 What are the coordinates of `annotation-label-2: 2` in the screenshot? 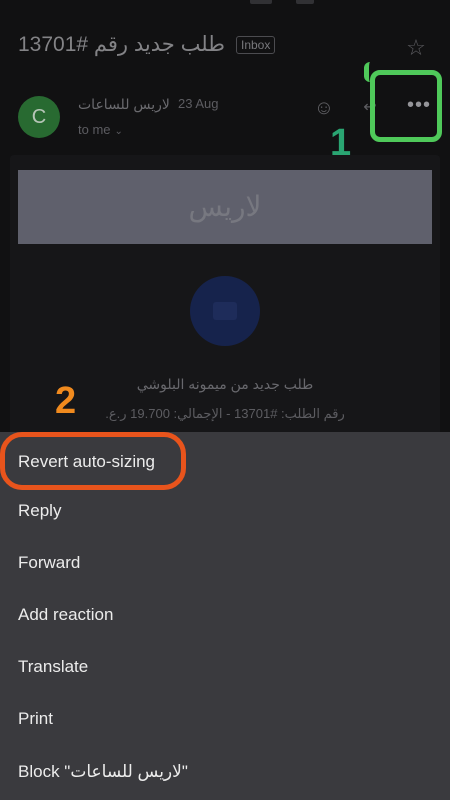 It's located at (66, 401).